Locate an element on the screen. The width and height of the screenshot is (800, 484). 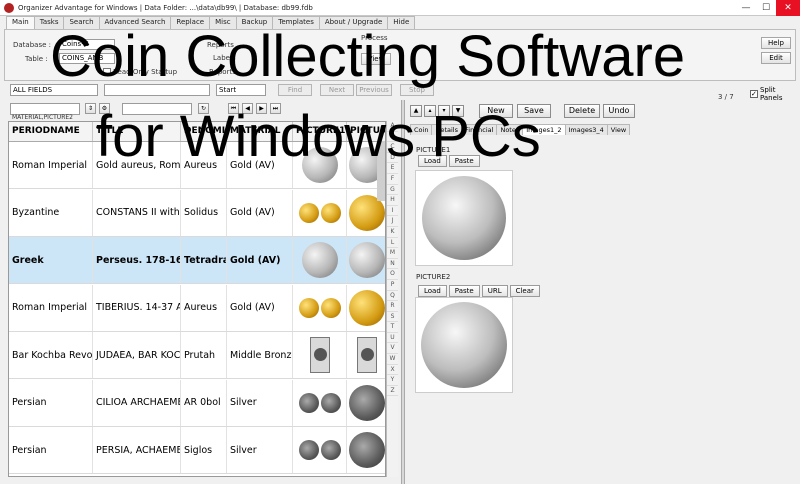
save-button: Save is located at coordinates (534, 111).